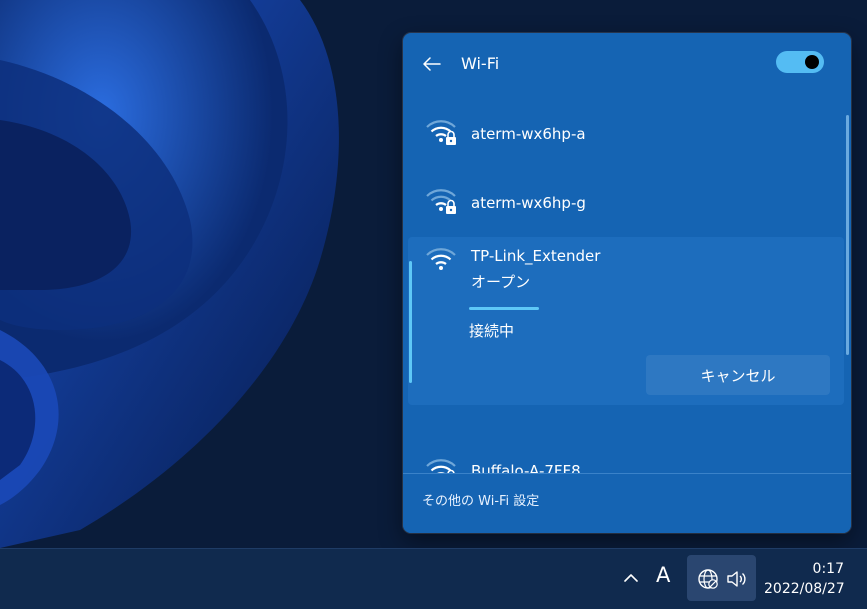 The height and width of the screenshot is (609, 867). Describe the element at coordinates (708, 579) in the screenshot. I see `network-globe-icon` at that location.